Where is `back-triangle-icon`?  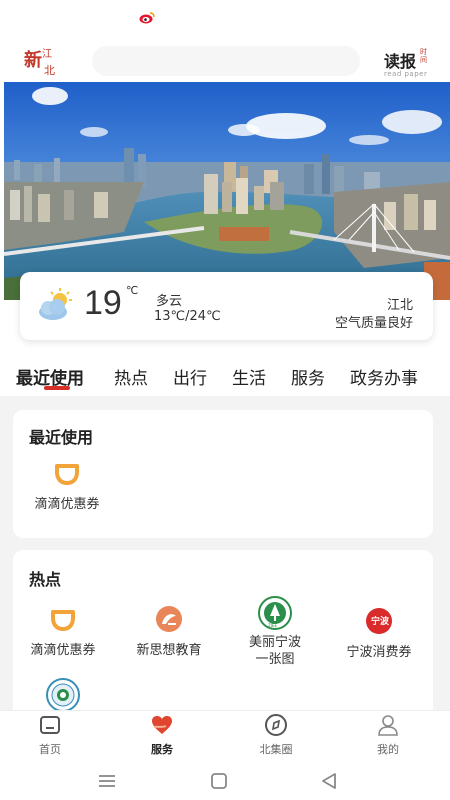 back-triangle-icon is located at coordinates (329, 781).